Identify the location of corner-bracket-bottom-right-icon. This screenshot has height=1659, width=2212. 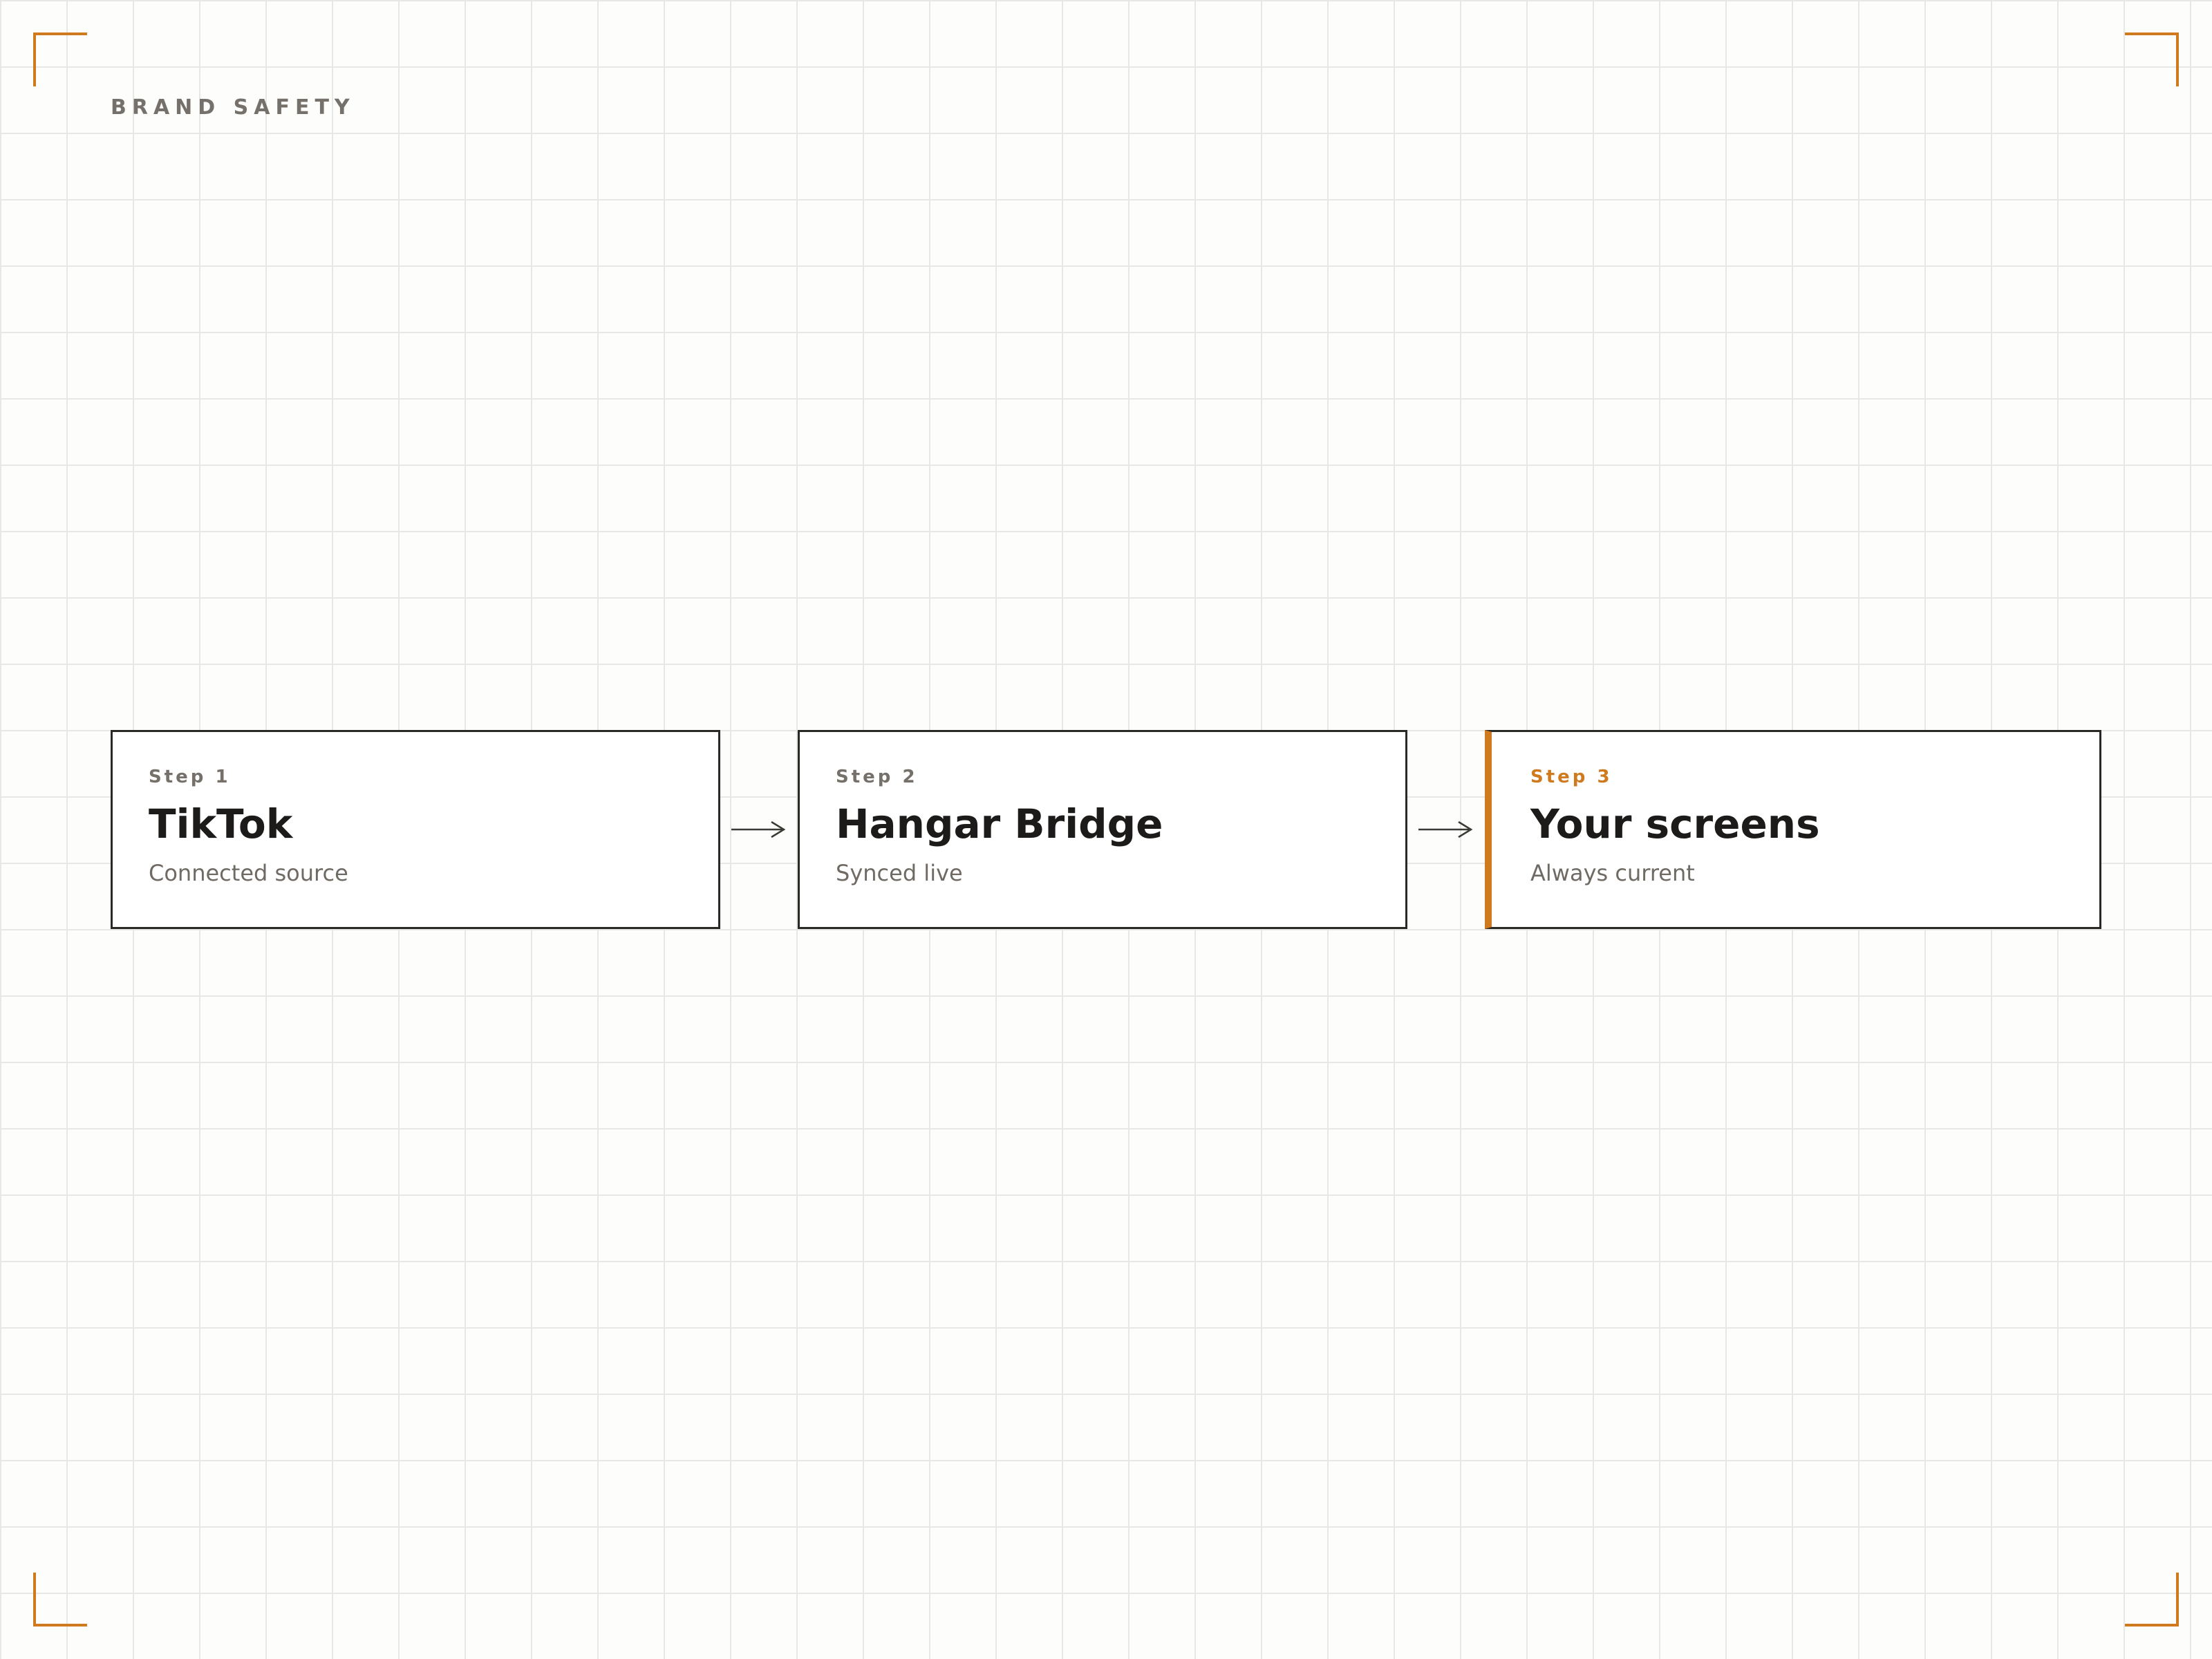
(2152, 1600).